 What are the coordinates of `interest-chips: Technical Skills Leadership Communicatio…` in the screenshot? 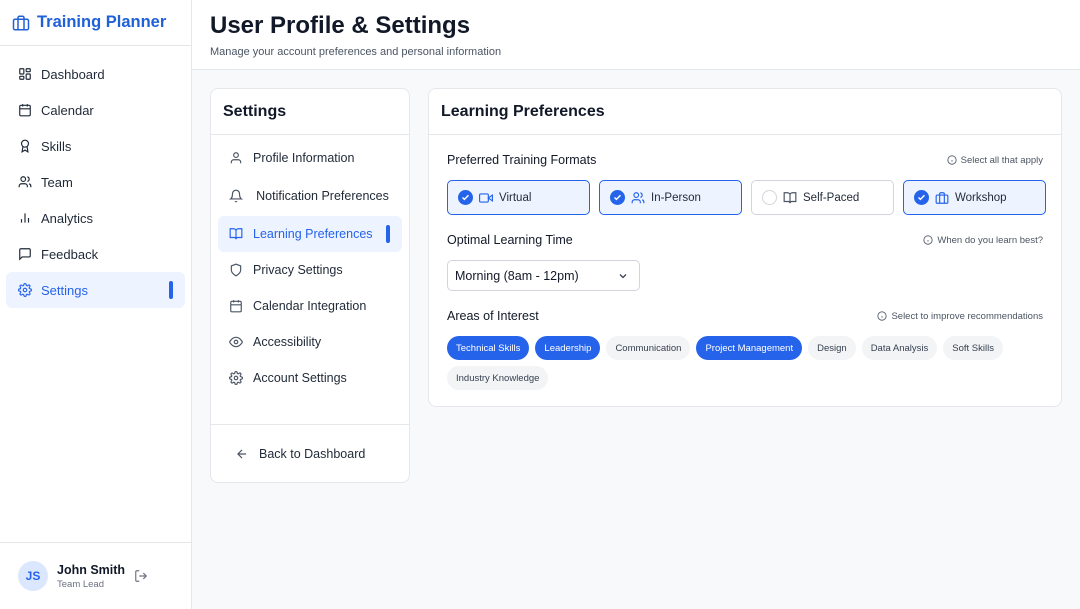 It's located at (747, 363).